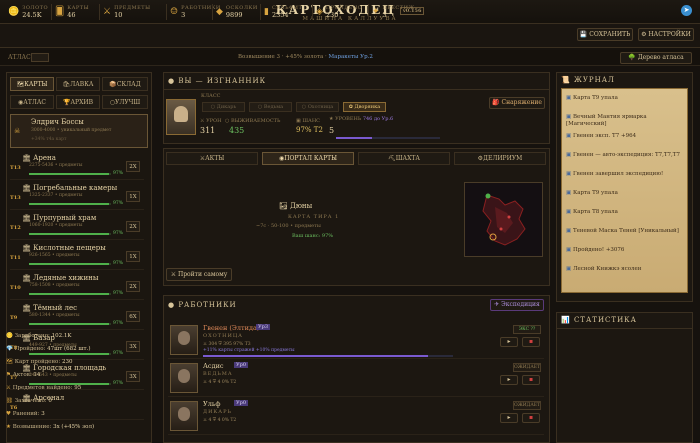 Image resolution: width=700 pixels, height=443 pixels. I want to click on swords-icon: ⚔, so click(8, 388).